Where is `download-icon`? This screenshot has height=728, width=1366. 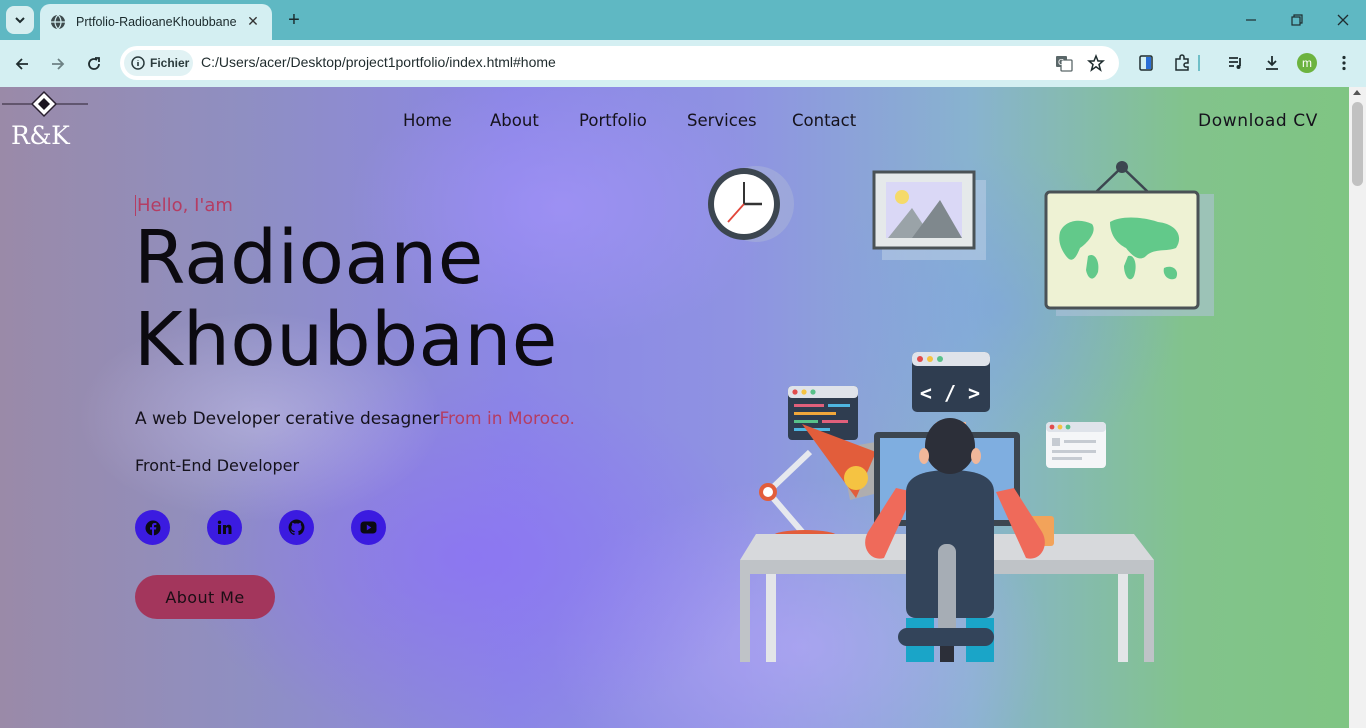
download-icon is located at coordinates (1272, 63).